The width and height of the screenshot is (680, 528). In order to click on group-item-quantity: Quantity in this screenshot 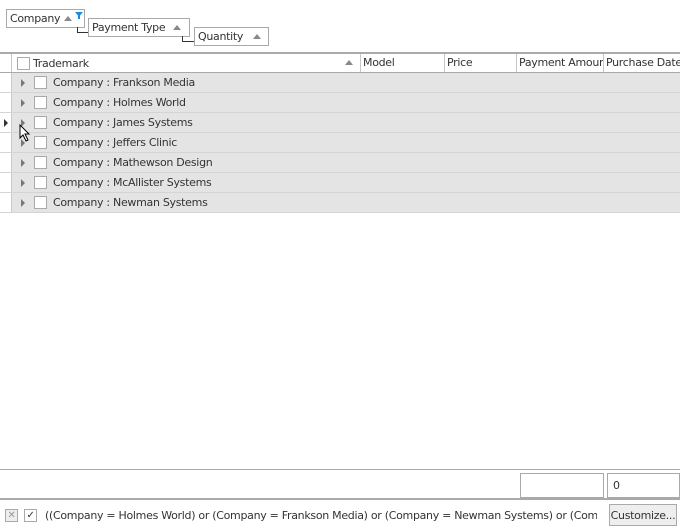, I will do `click(231, 36)`.